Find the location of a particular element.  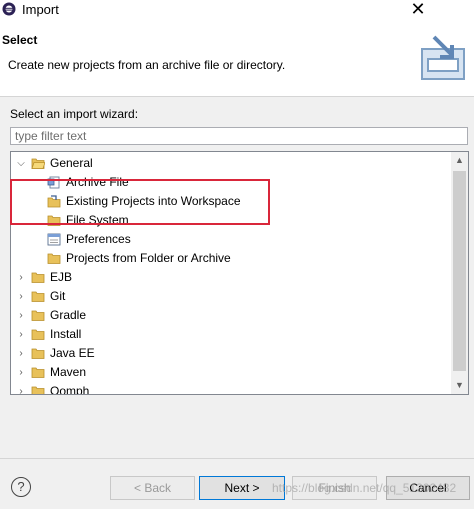

existing-projects-icon is located at coordinates (54, 201).